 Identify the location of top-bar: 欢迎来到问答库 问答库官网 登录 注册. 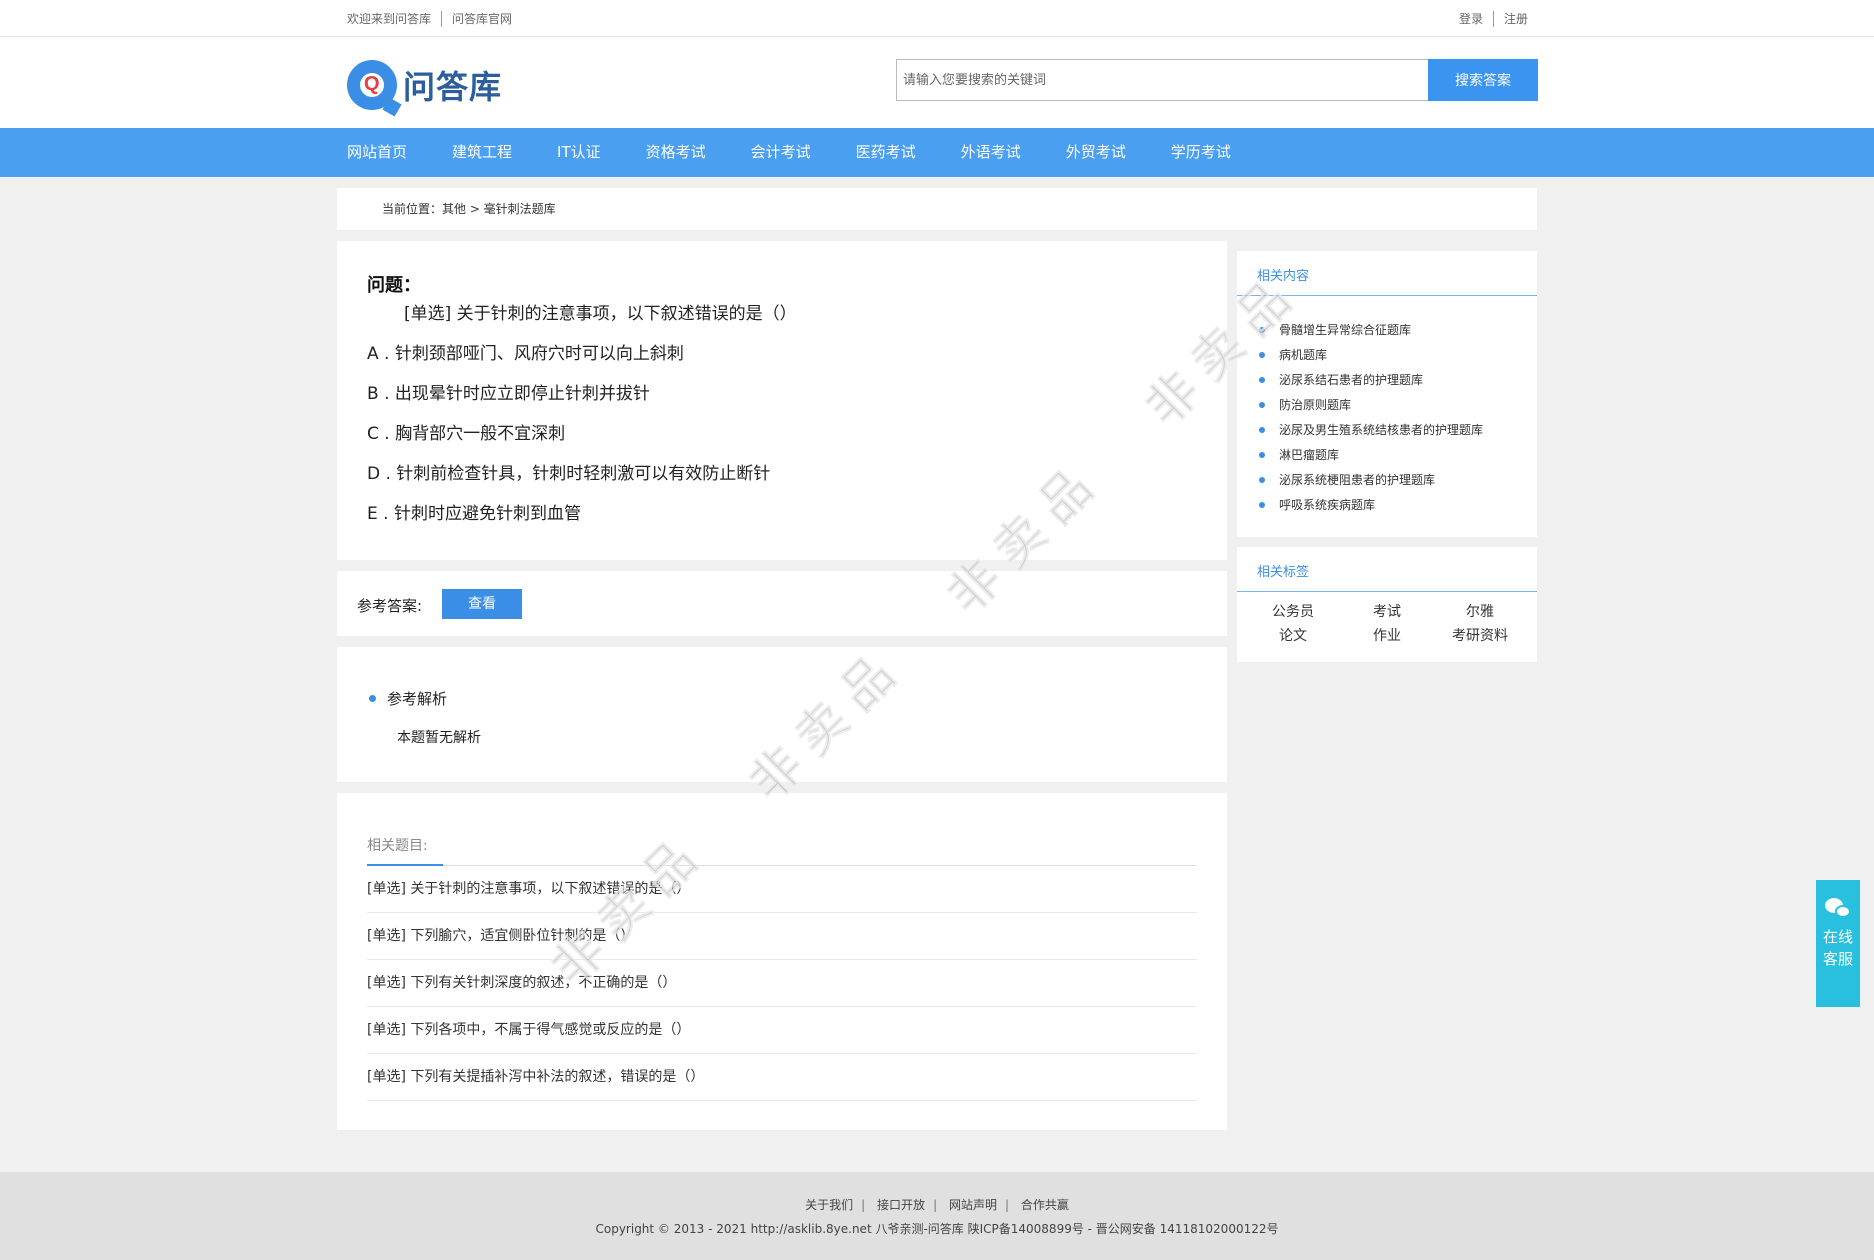
(937, 18).